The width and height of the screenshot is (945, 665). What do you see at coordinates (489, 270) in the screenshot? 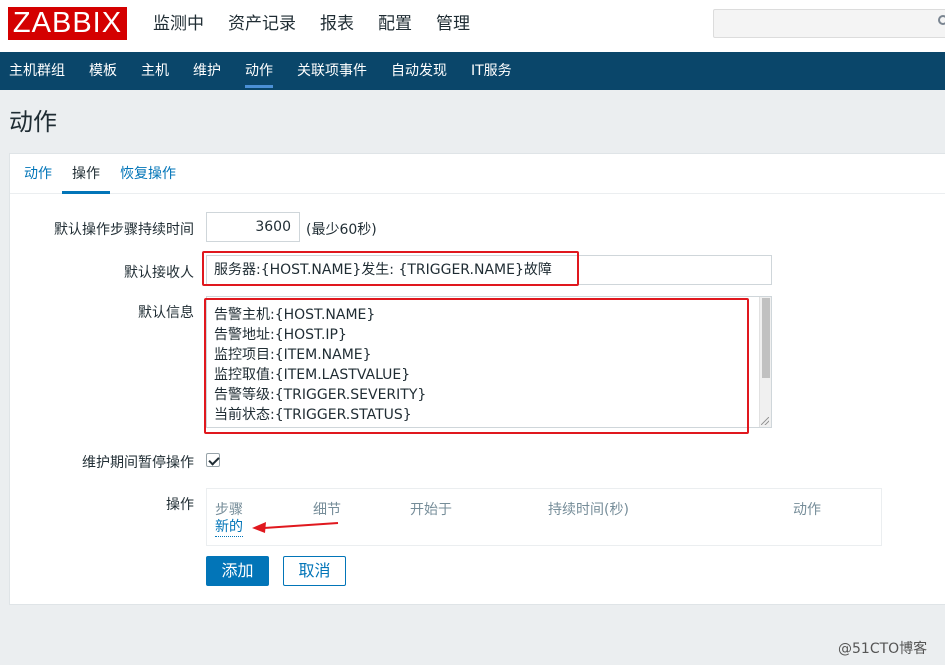
I see `default-recipient-input: 服务器:{HOST.NAME}发生: {TRIGGER.NAME}故障` at bounding box center [489, 270].